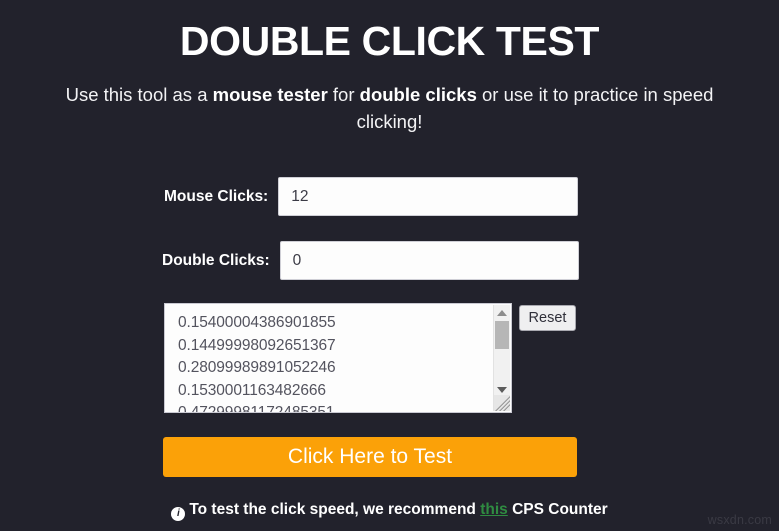 The image size is (779, 531). Describe the element at coordinates (216, 196) in the screenshot. I see `mouse-clicks-label: Mouse Clicks:` at that location.